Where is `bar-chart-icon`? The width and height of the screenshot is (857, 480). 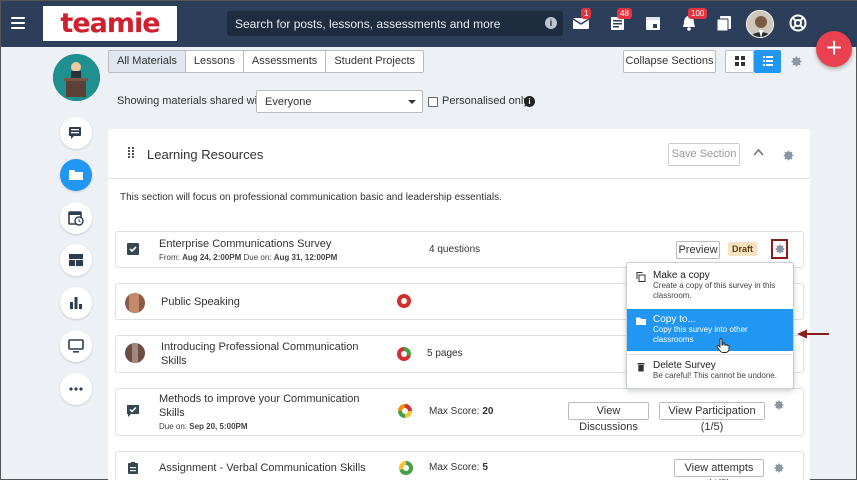
bar-chart-icon is located at coordinates (76, 303).